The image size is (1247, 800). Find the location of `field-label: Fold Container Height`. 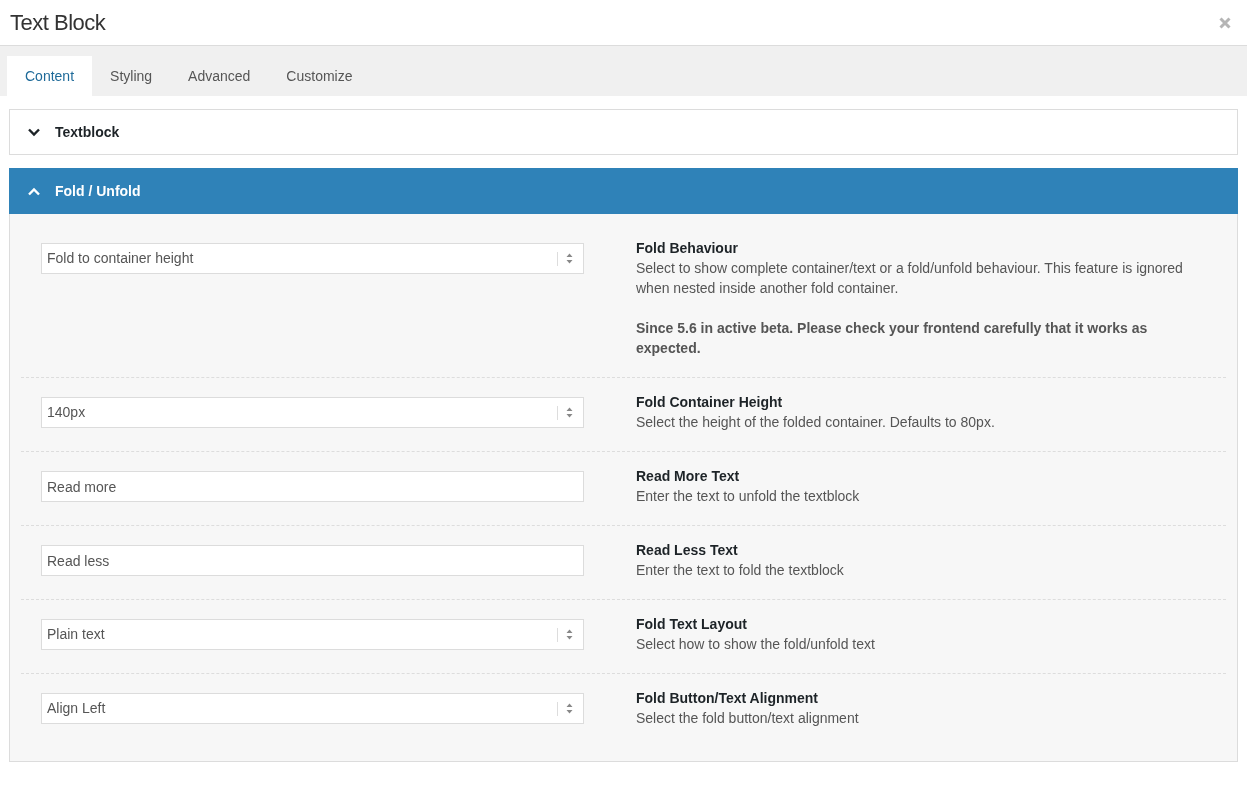

field-label: Fold Container Height is located at coordinates (710, 402).